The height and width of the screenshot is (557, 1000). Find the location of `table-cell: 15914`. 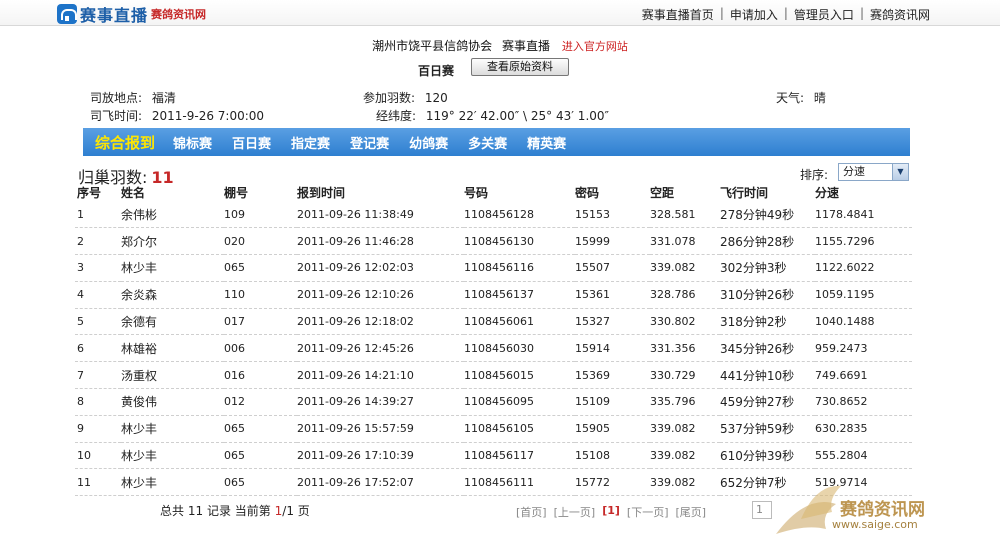

table-cell: 15914 is located at coordinates (612, 348).